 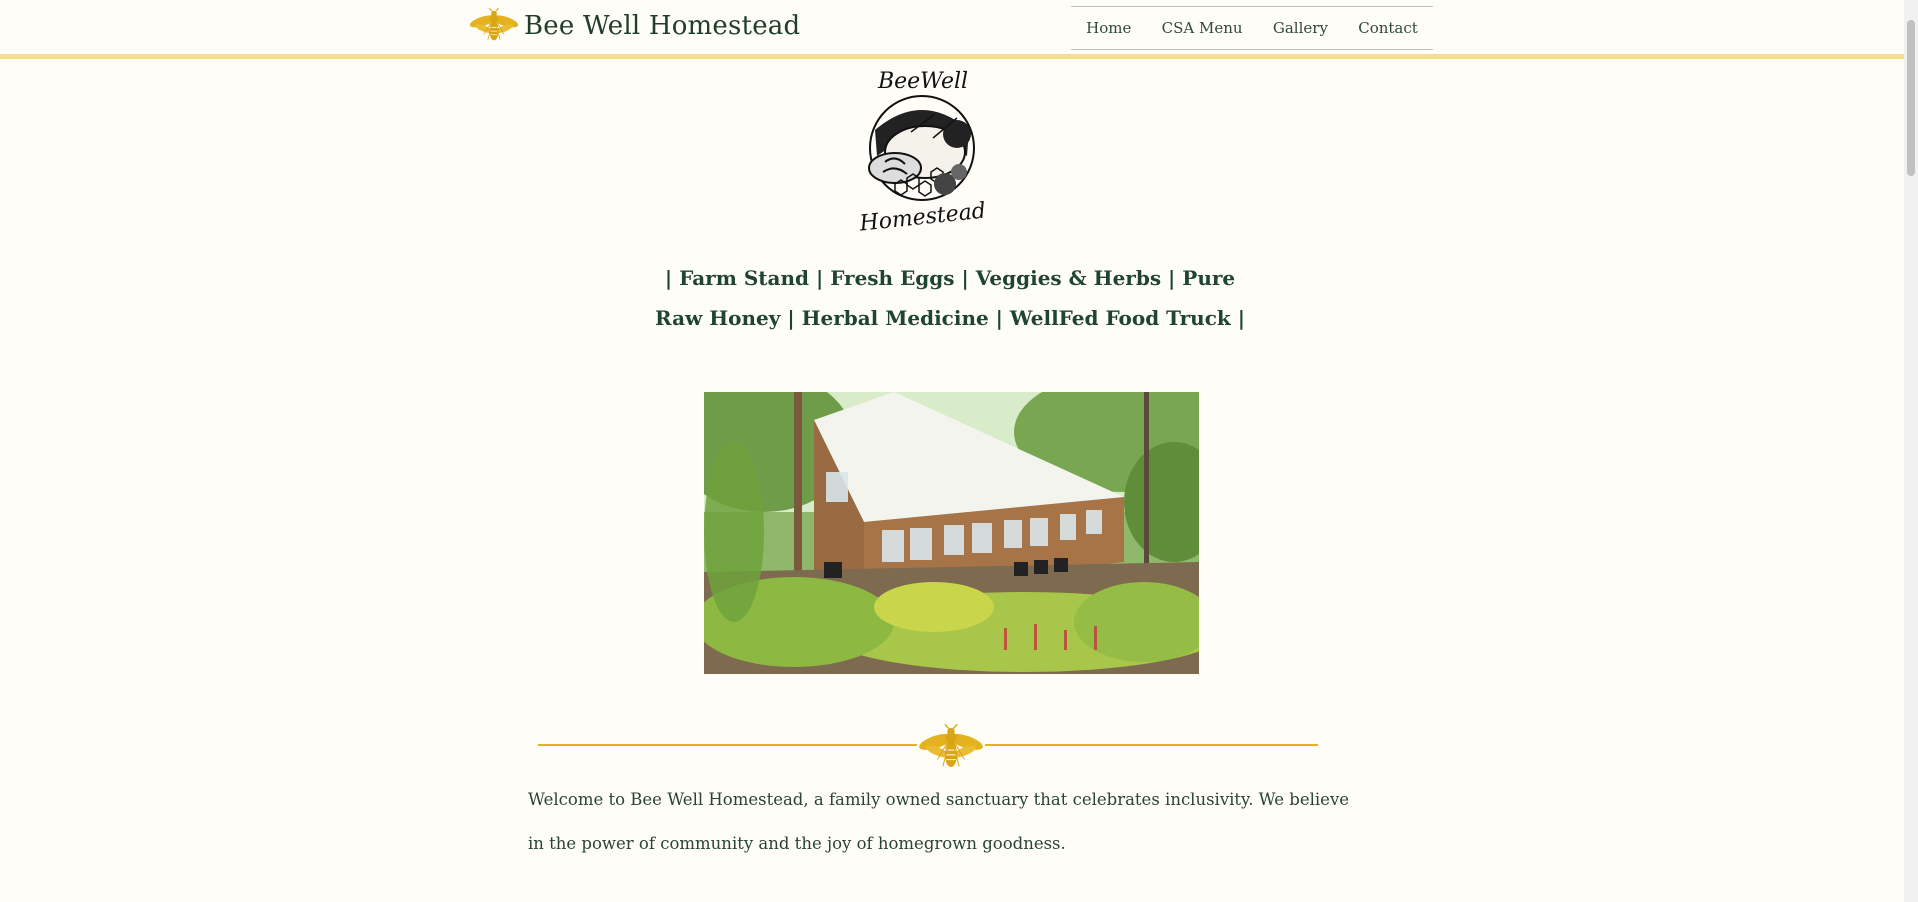 What do you see at coordinates (1252, 28) in the screenshot?
I see `main-nav: Home CSA Menu Gallery Contact` at bounding box center [1252, 28].